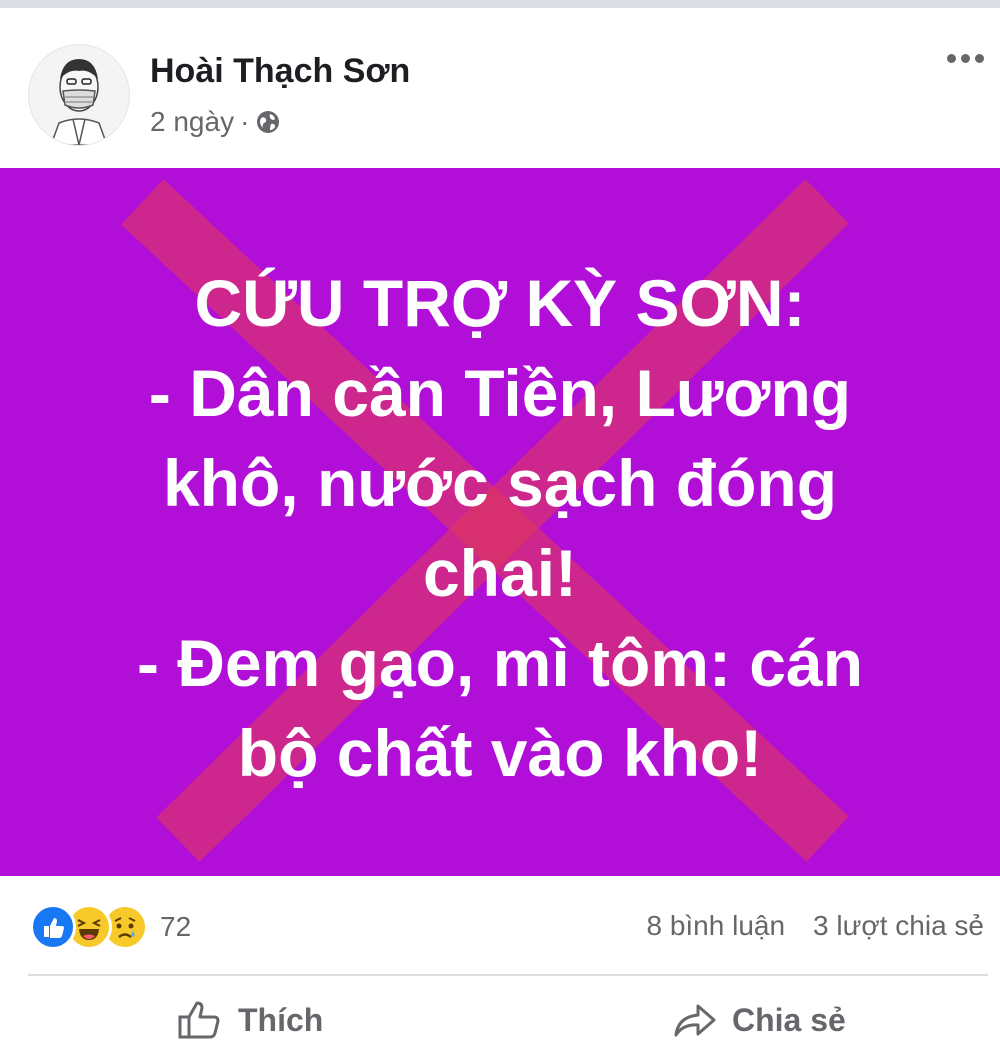 The height and width of the screenshot is (1064, 1000). I want to click on like-label: Thích, so click(281, 1019).